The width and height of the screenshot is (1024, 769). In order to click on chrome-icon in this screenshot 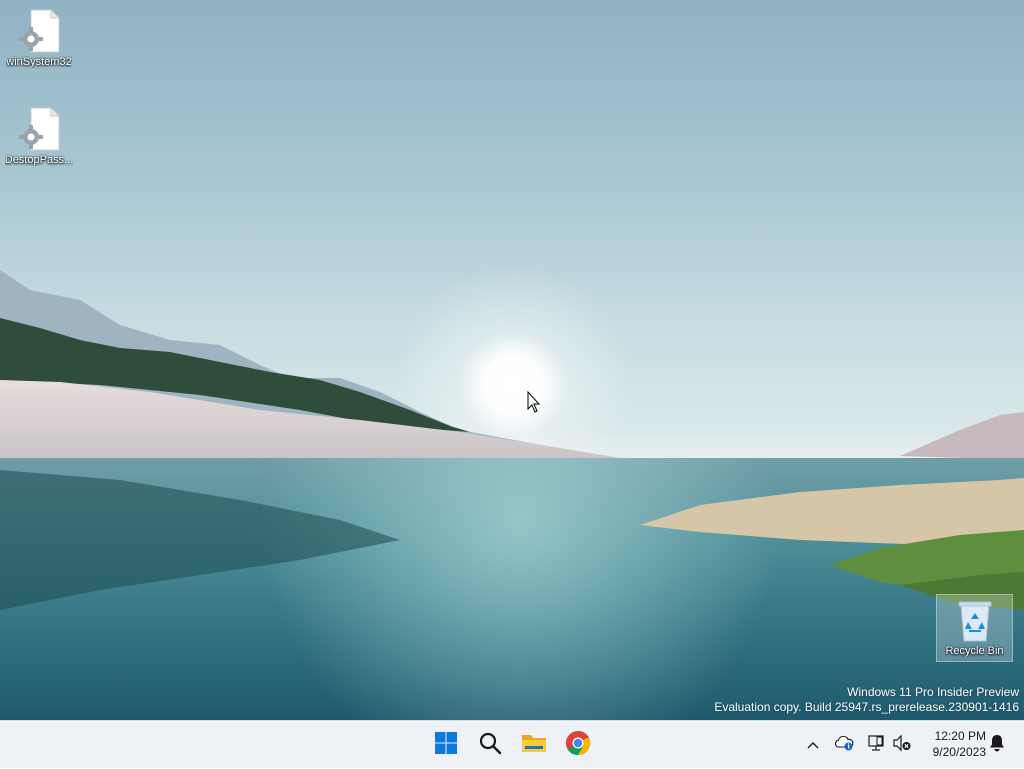, I will do `click(578, 745)`.